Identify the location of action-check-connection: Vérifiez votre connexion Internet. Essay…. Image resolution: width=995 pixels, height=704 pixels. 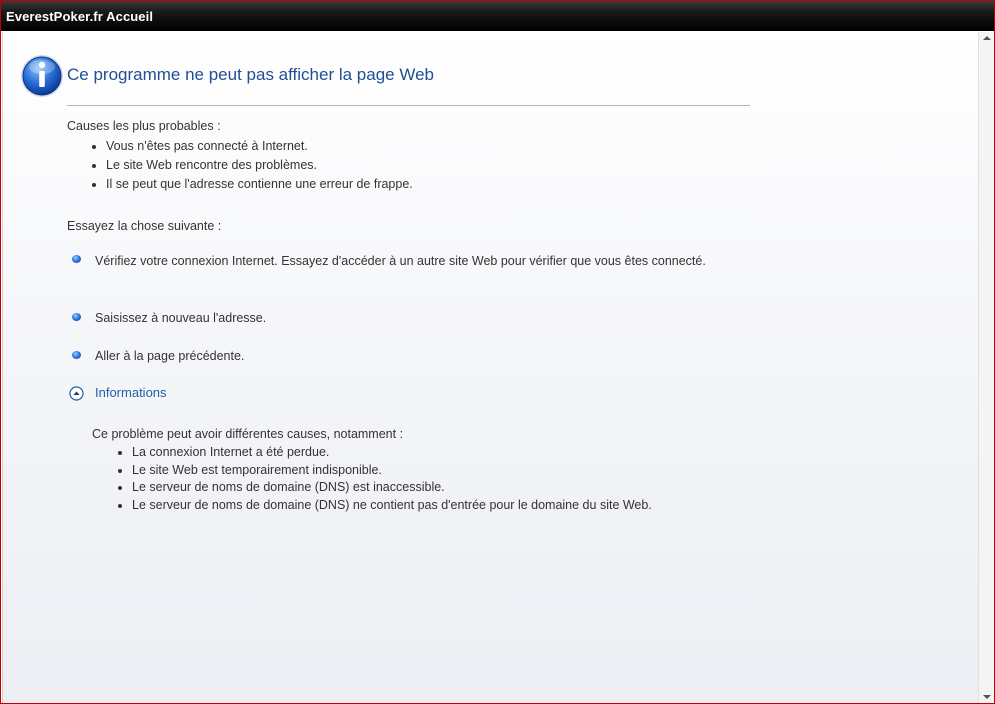
(400, 261).